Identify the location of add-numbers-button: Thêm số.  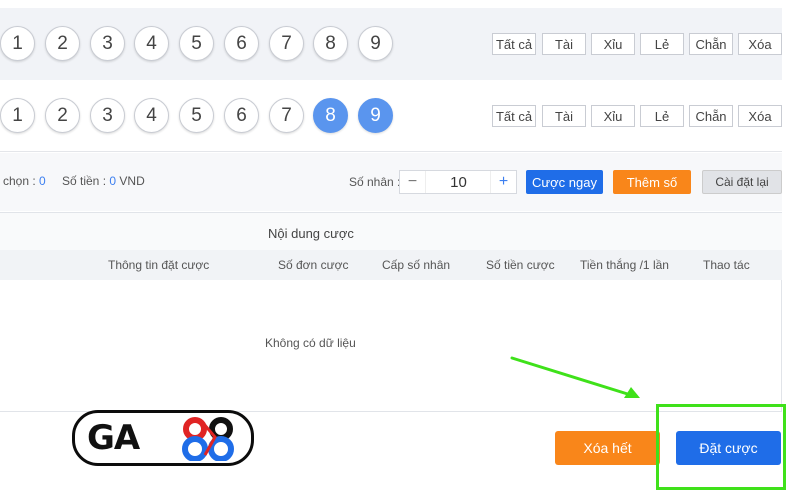
(652, 182).